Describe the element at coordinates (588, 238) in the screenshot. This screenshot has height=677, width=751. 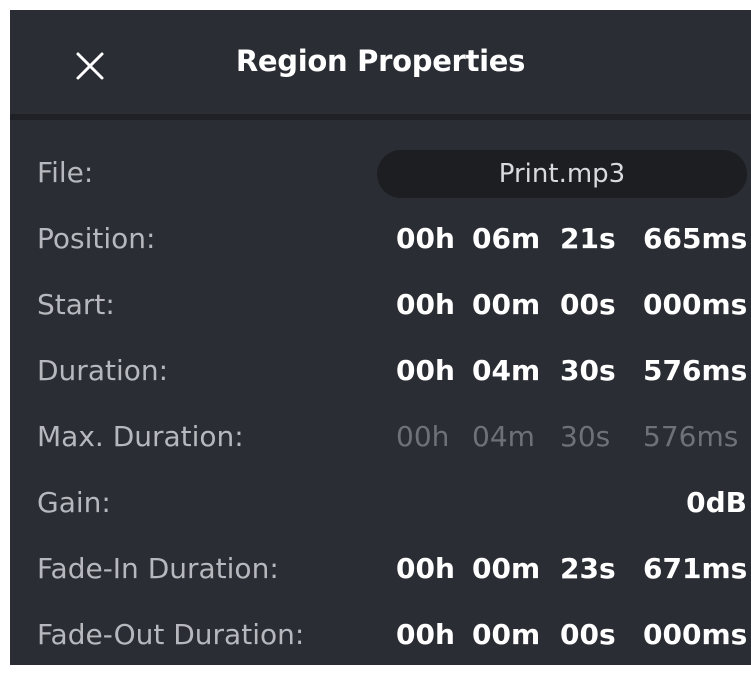
I see `position-seconds: 21s` at that location.